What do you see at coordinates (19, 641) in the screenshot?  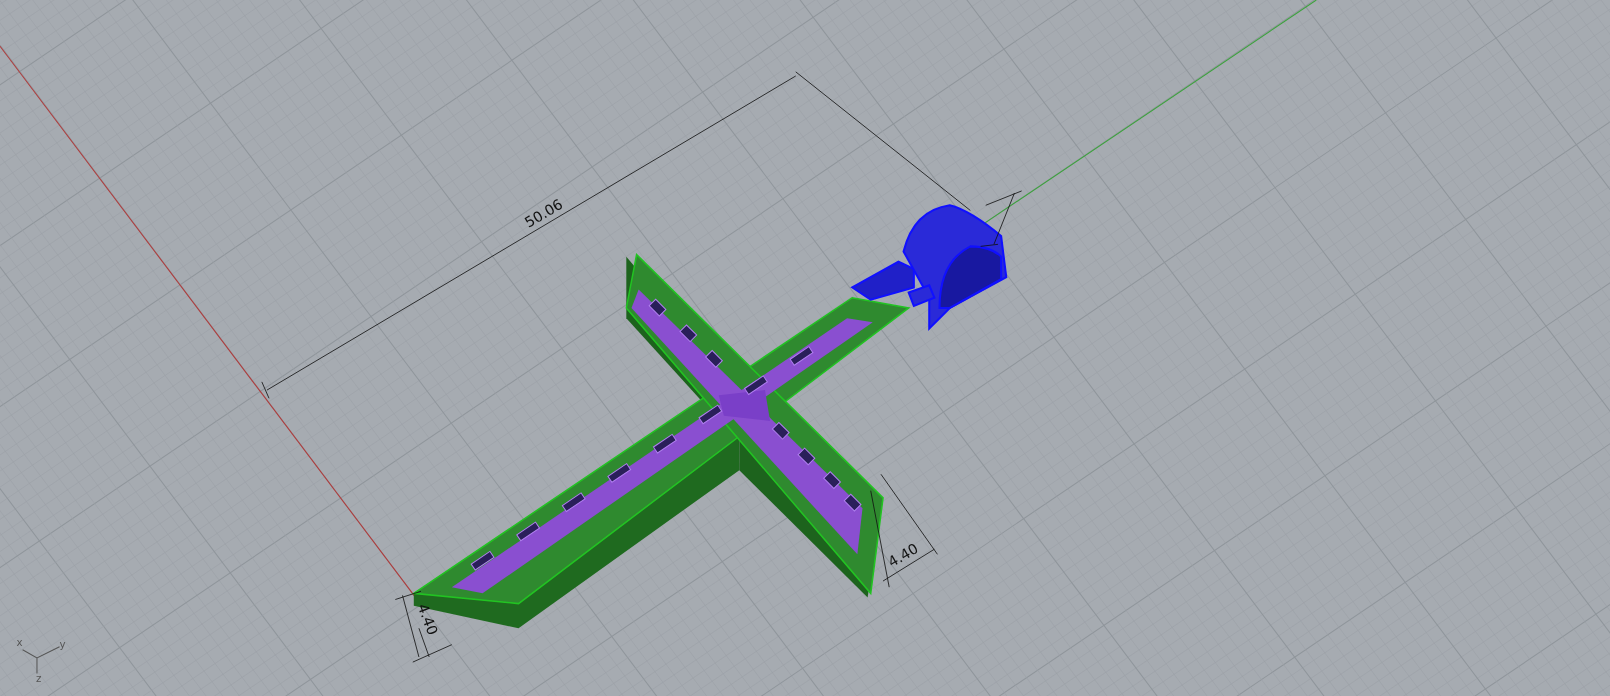 I see `axis-label: x` at bounding box center [19, 641].